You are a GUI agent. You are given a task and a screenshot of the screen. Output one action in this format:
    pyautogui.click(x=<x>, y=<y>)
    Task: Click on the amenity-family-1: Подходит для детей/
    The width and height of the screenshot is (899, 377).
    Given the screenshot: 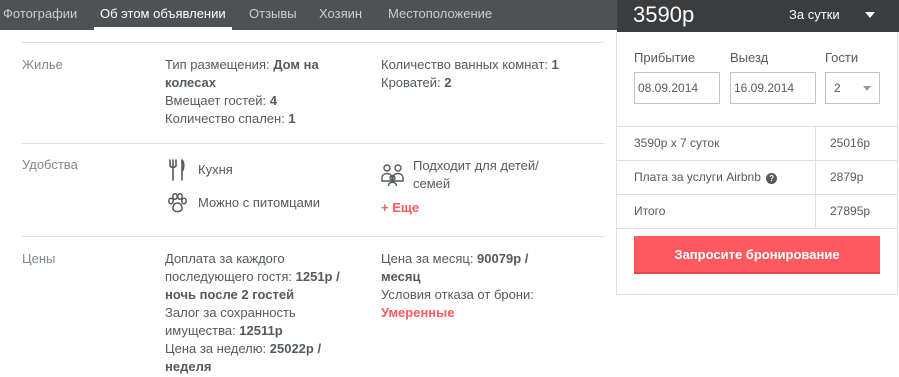 What is the action you would take?
    pyautogui.click(x=476, y=165)
    